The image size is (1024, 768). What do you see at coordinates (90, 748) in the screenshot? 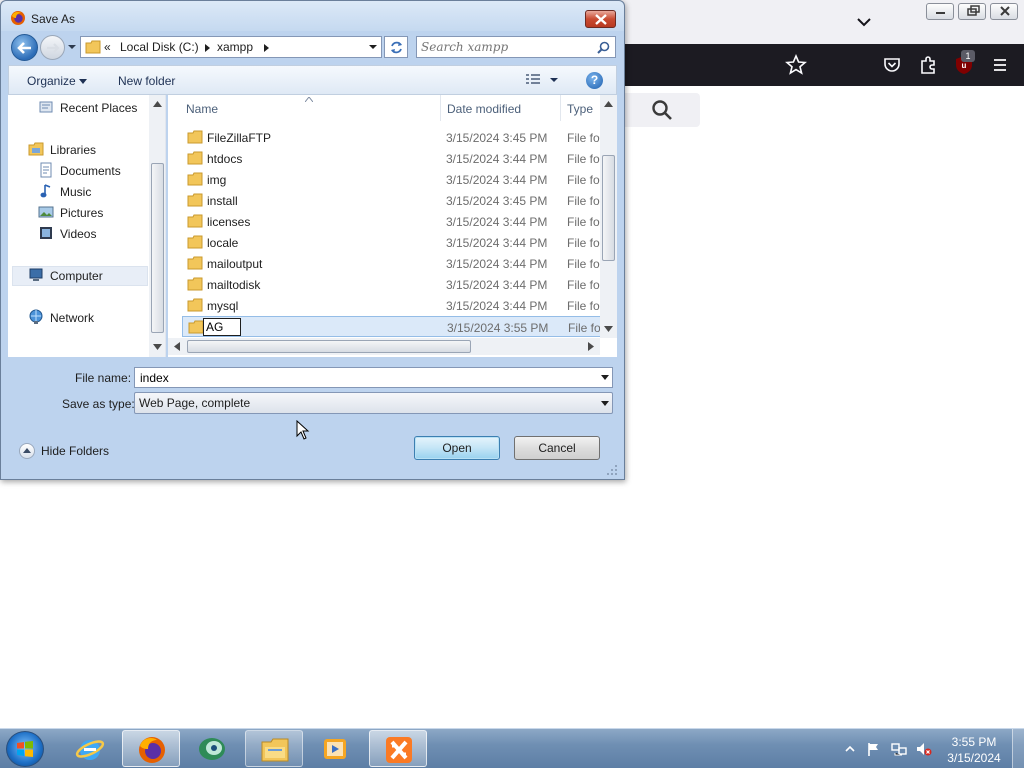
I see `taskbar-internet-explorer` at bounding box center [90, 748].